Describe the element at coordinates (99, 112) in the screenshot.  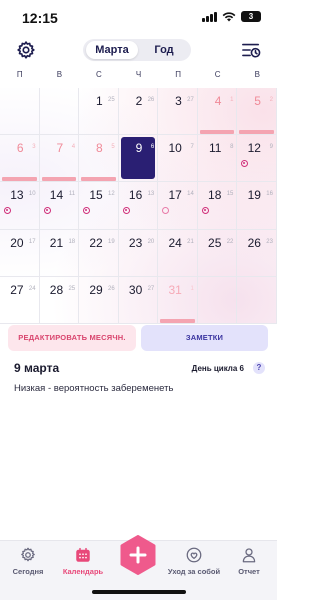
I see `calendar-day: 1 25` at that location.